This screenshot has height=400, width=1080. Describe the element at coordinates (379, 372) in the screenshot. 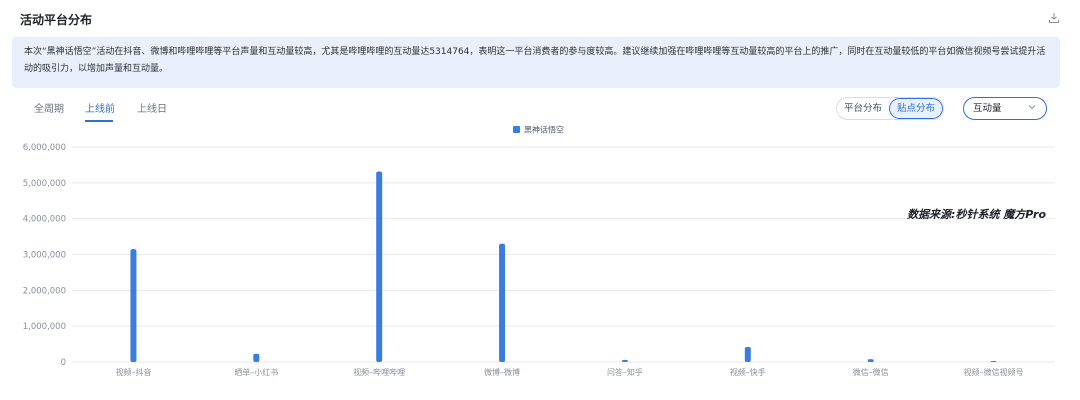

I see `x-tick-label: 视频–哔哩哔哩` at that location.